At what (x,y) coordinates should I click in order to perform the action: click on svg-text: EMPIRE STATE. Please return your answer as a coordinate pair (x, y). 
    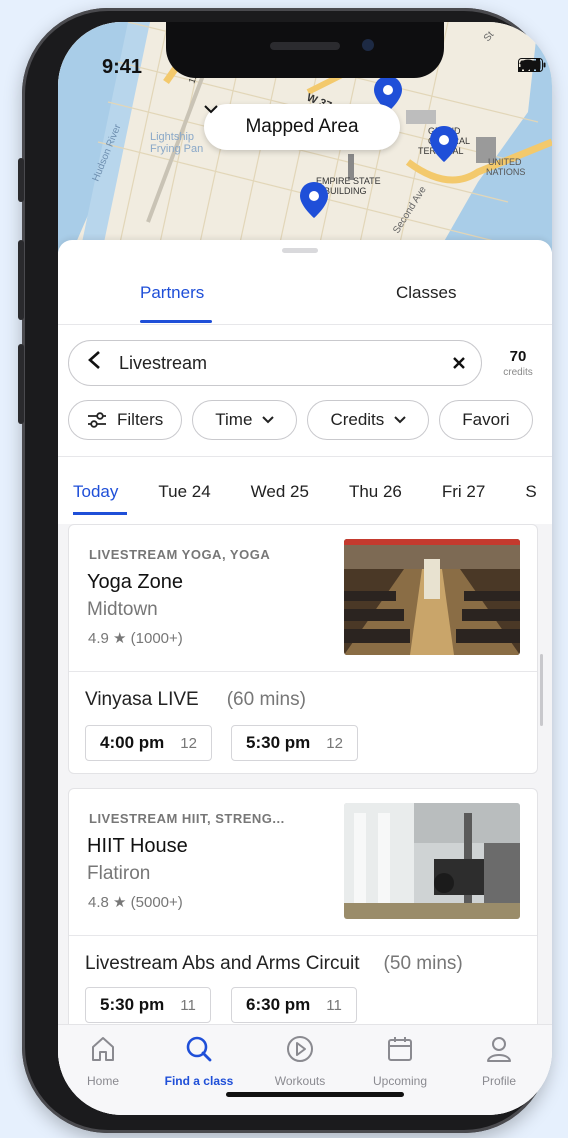
    Looking at the image, I should click on (348, 181).